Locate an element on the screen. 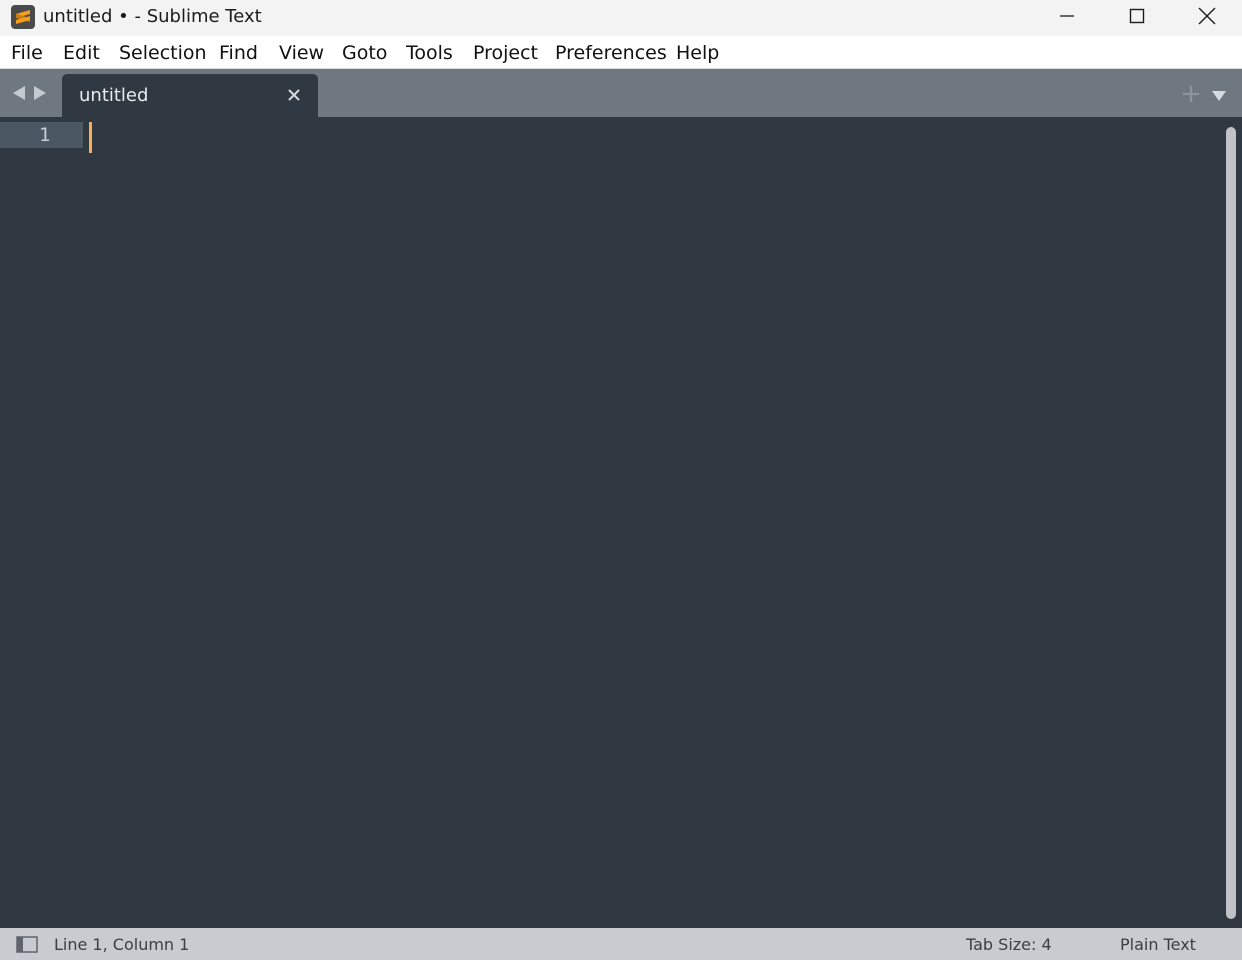 The image size is (1242, 960). tab-size-indicator: Tab Size: 4 is located at coordinates (1009, 945).